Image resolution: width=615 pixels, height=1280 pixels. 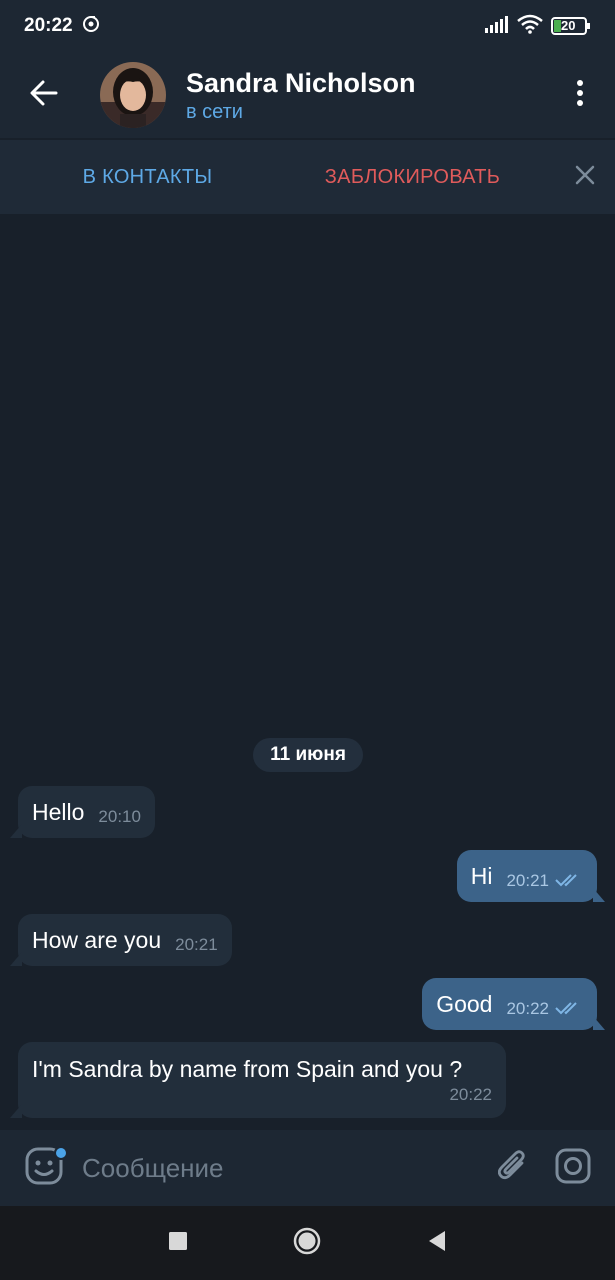 What do you see at coordinates (44, 1168) in the screenshot?
I see `sticker-button` at bounding box center [44, 1168].